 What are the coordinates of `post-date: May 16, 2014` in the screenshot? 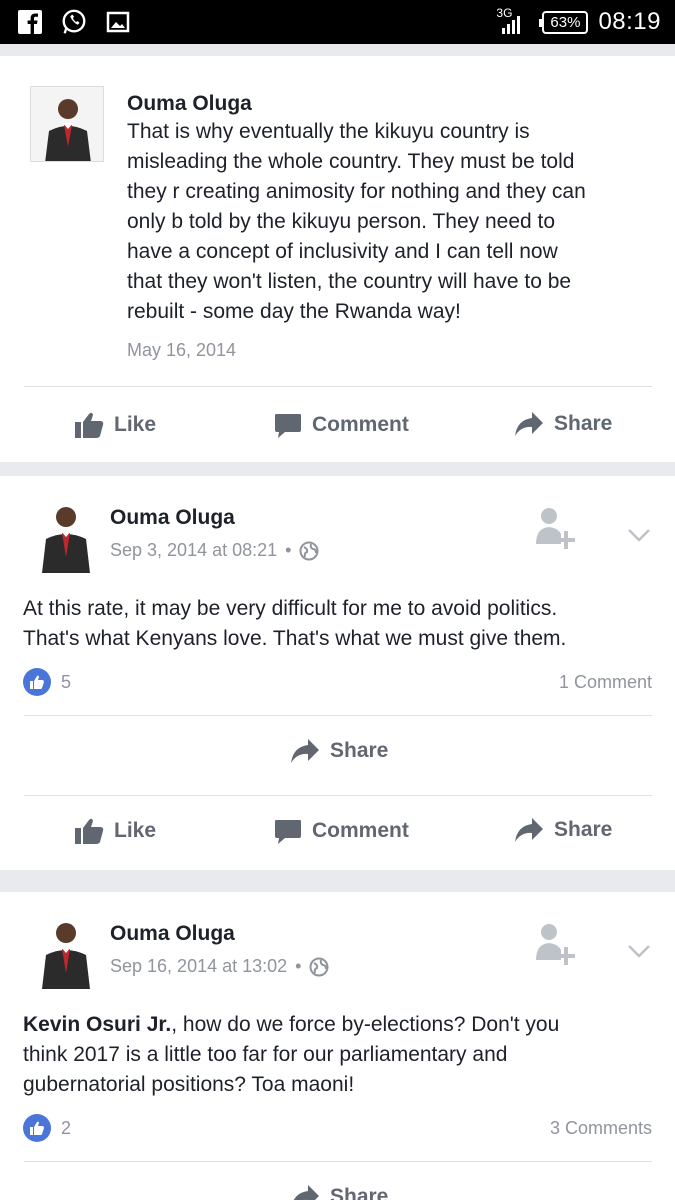 It's located at (181, 350).